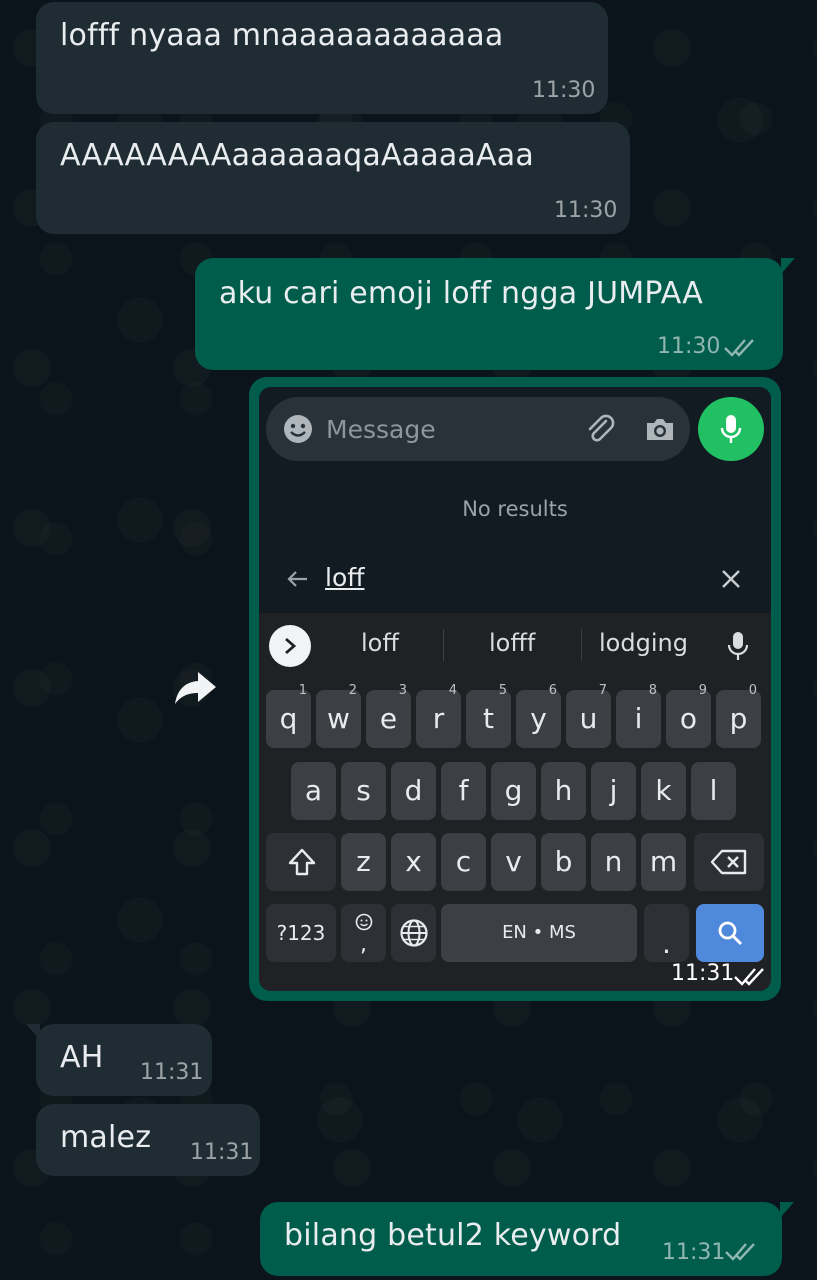  I want to click on key-label: y, so click(538, 718).